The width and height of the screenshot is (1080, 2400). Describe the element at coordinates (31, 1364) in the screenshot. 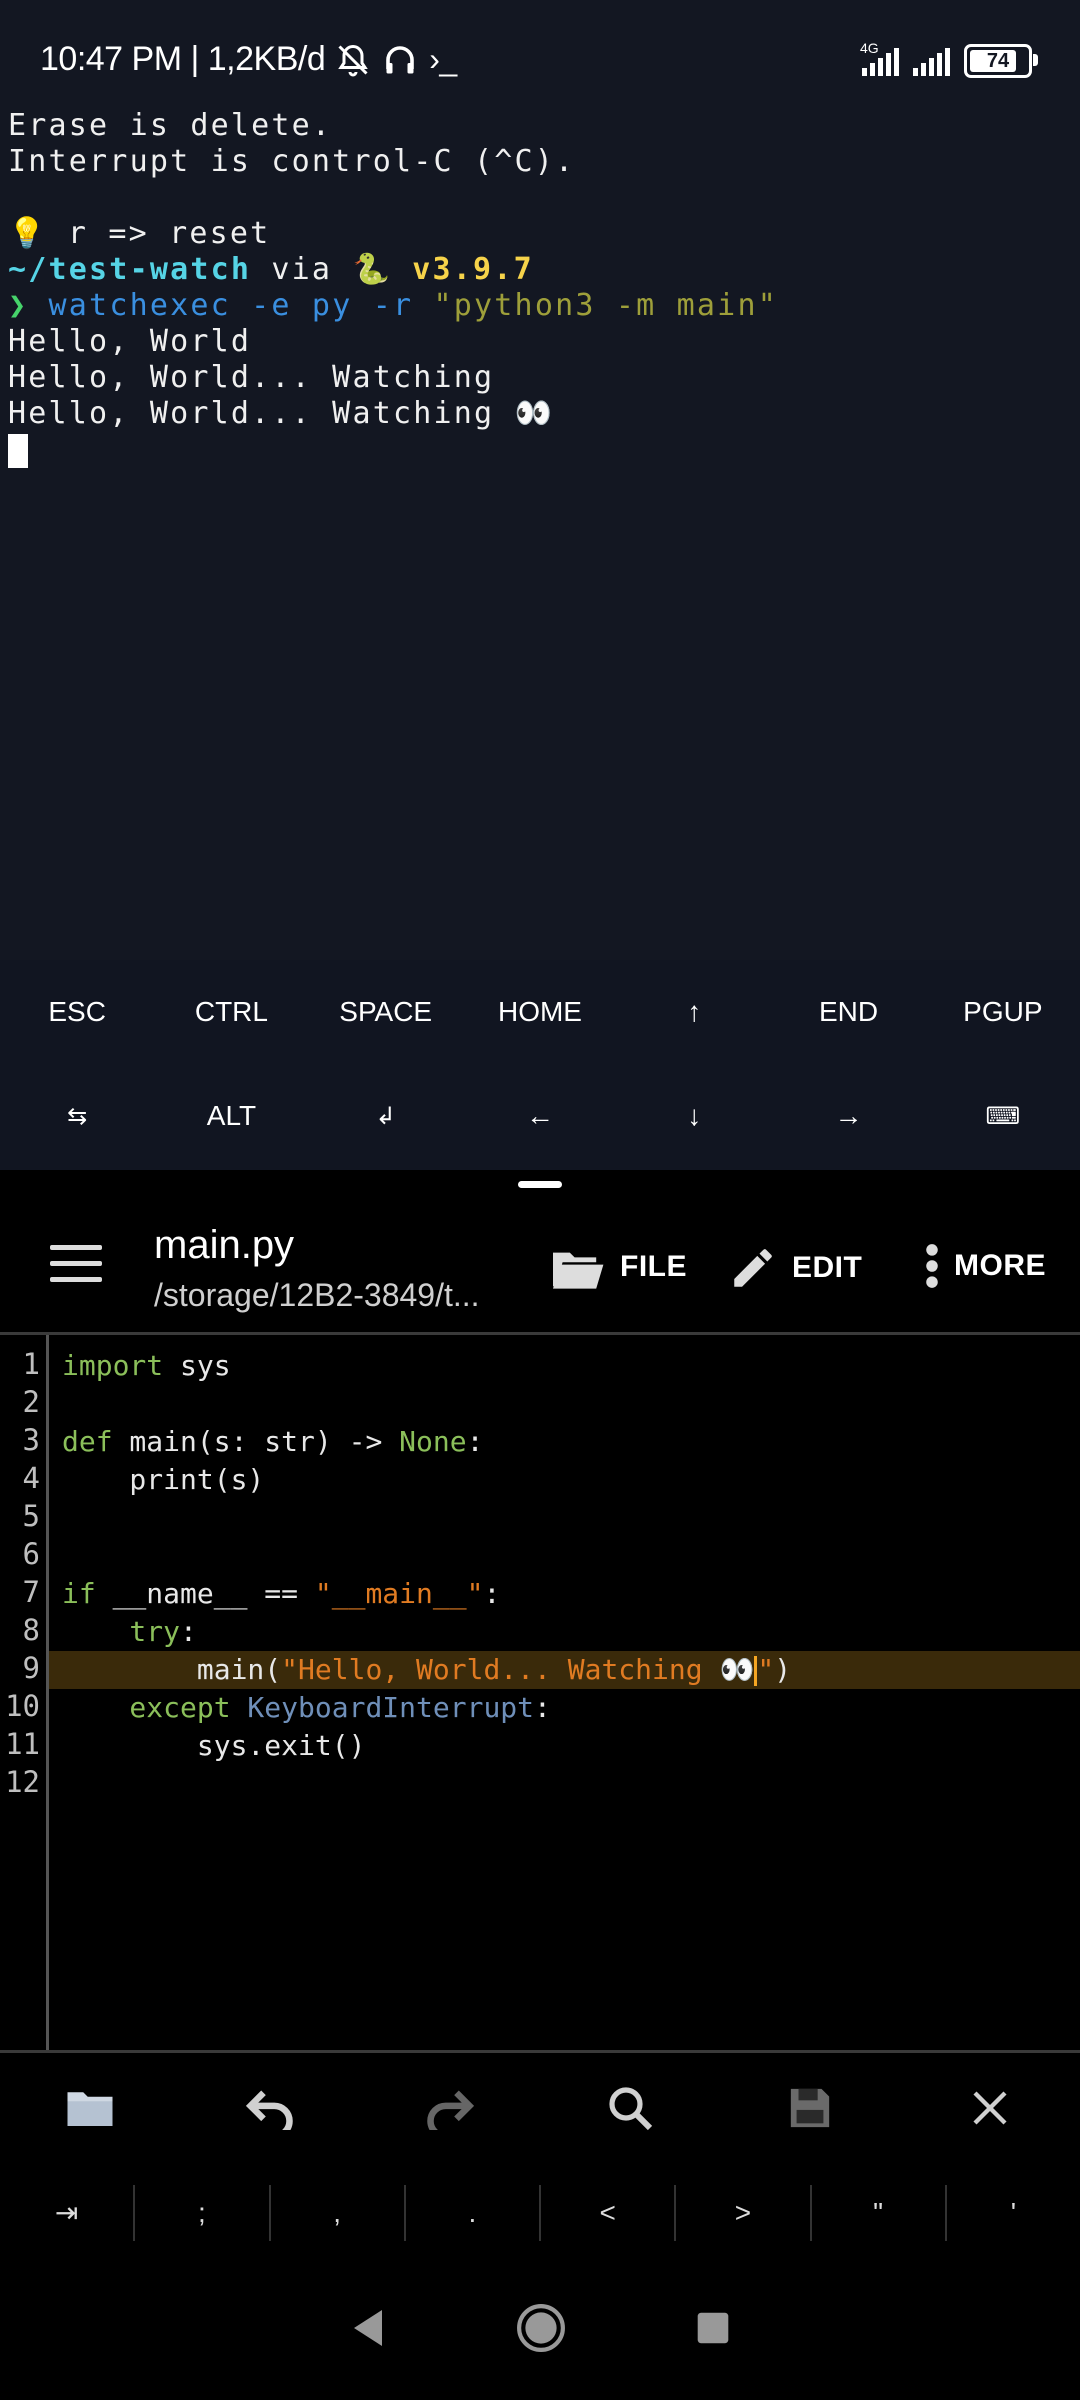

I see `line-number: 1` at that location.